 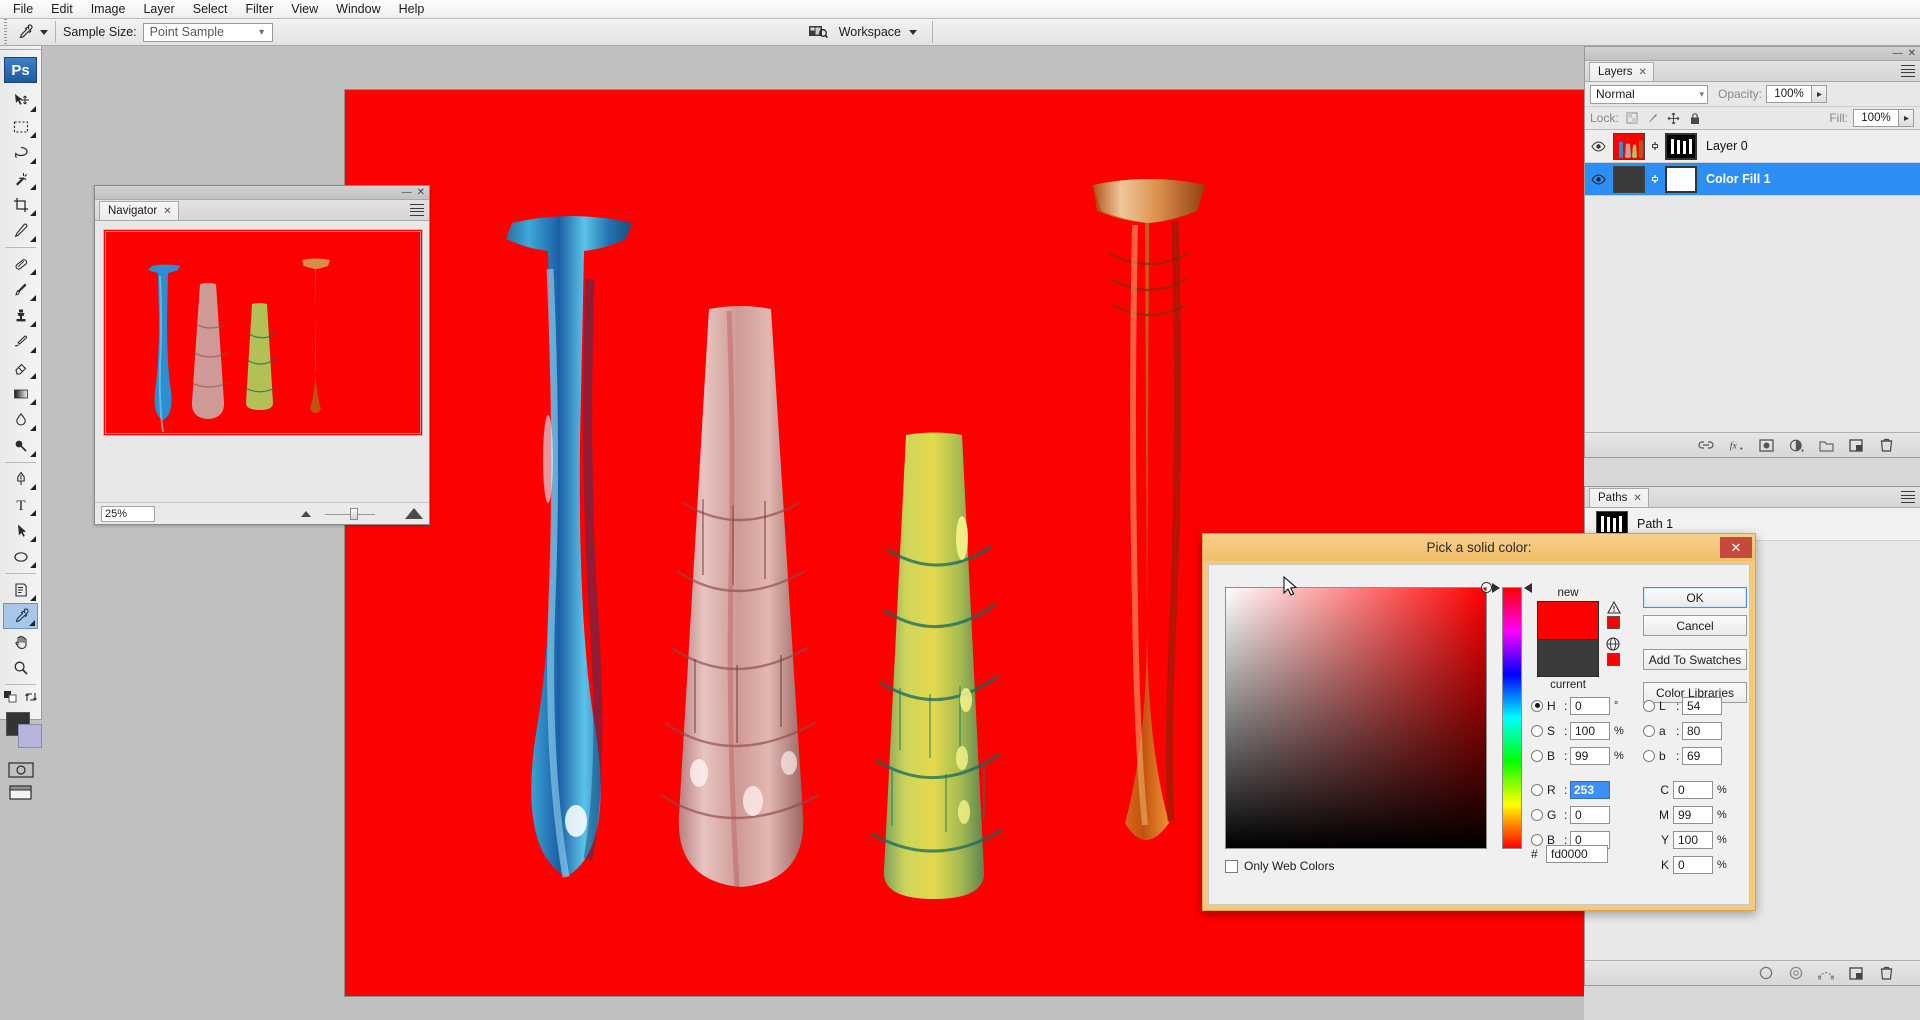 I want to click on gradient-tool, so click(x=20, y=394).